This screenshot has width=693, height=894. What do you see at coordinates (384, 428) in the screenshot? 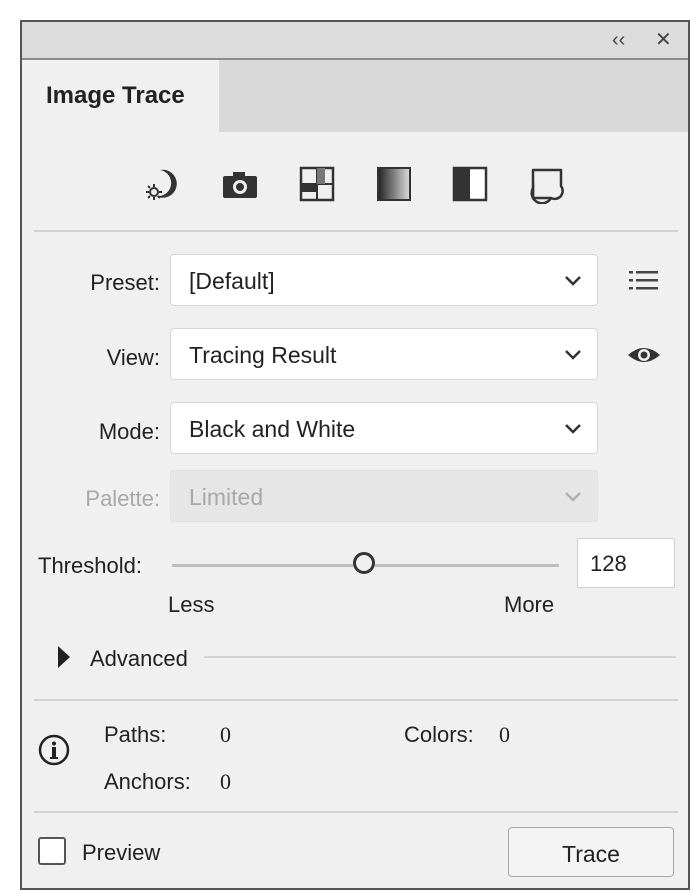
I see `mode-dropdown: Black and White` at bounding box center [384, 428].